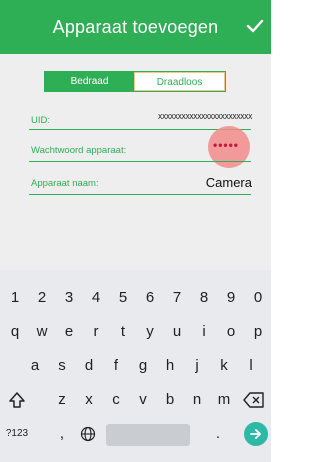 The image size is (320, 462). I want to click on arrow-right-icon, so click(255, 434).